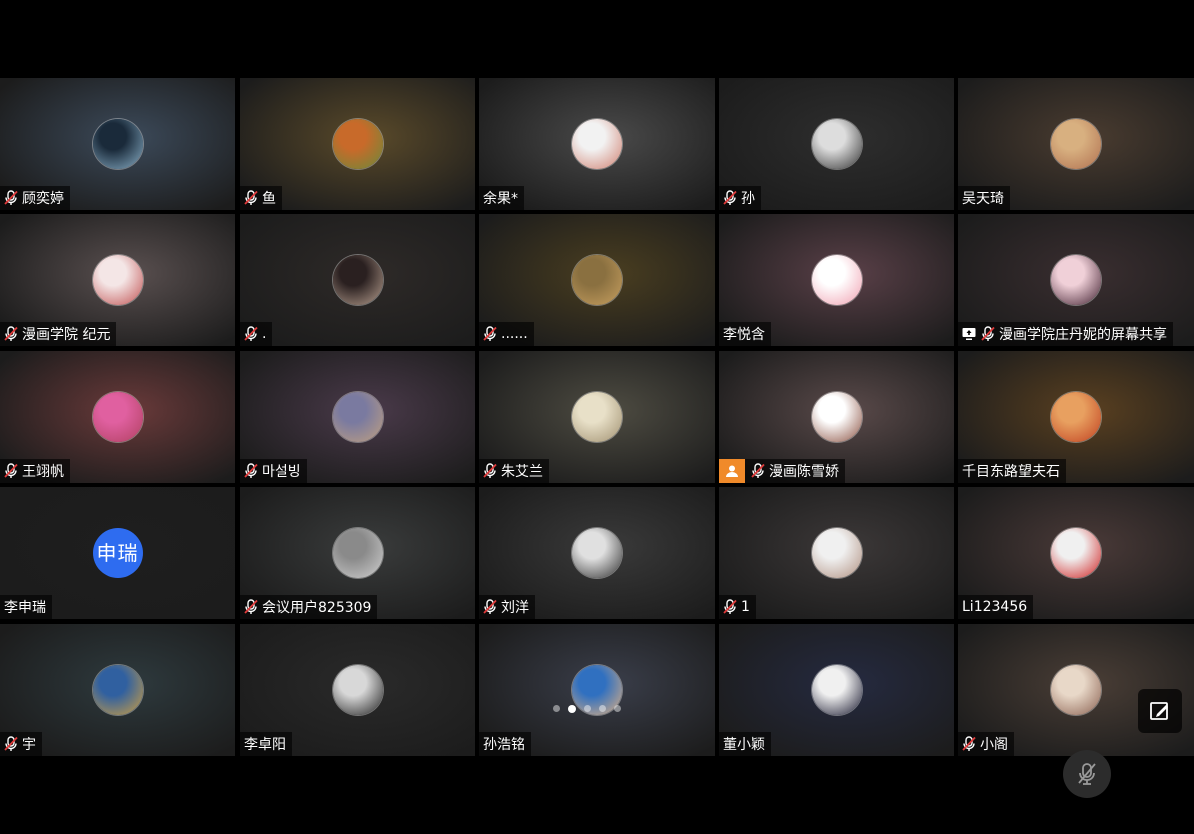 The image size is (1194, 834). I want to click on participant-name: 孙, so click(748, 199).